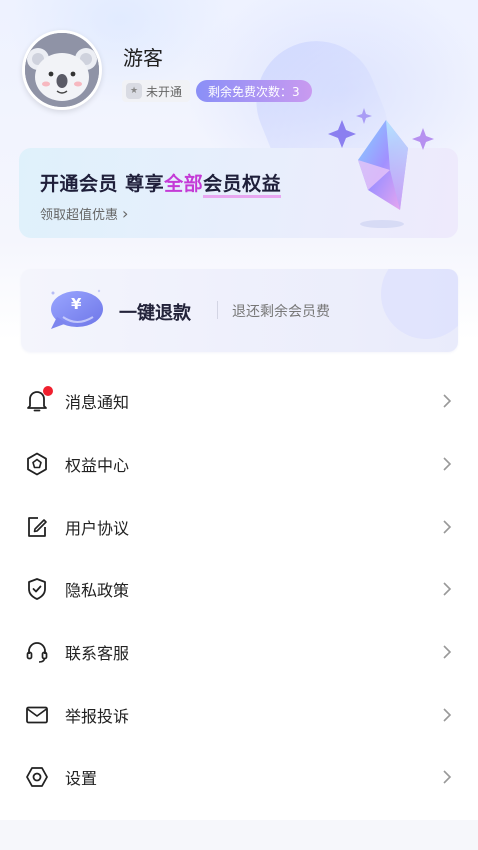 This screenshot has width=478, height=850. I want to click on username: 游客, so click(143, 58).